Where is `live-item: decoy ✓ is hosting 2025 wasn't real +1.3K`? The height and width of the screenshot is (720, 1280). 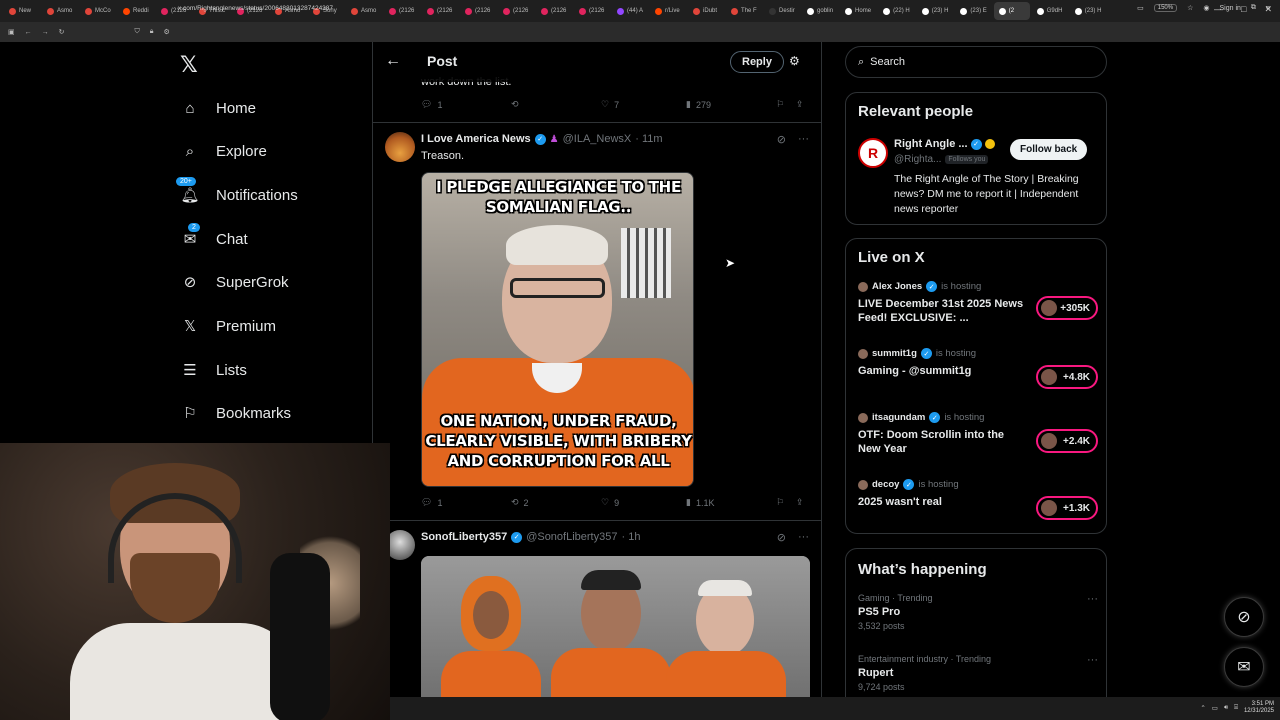 live-item: decoy ✓ is hosting 2025 wasn't real +1.3K is located at coordinates (978, 499).